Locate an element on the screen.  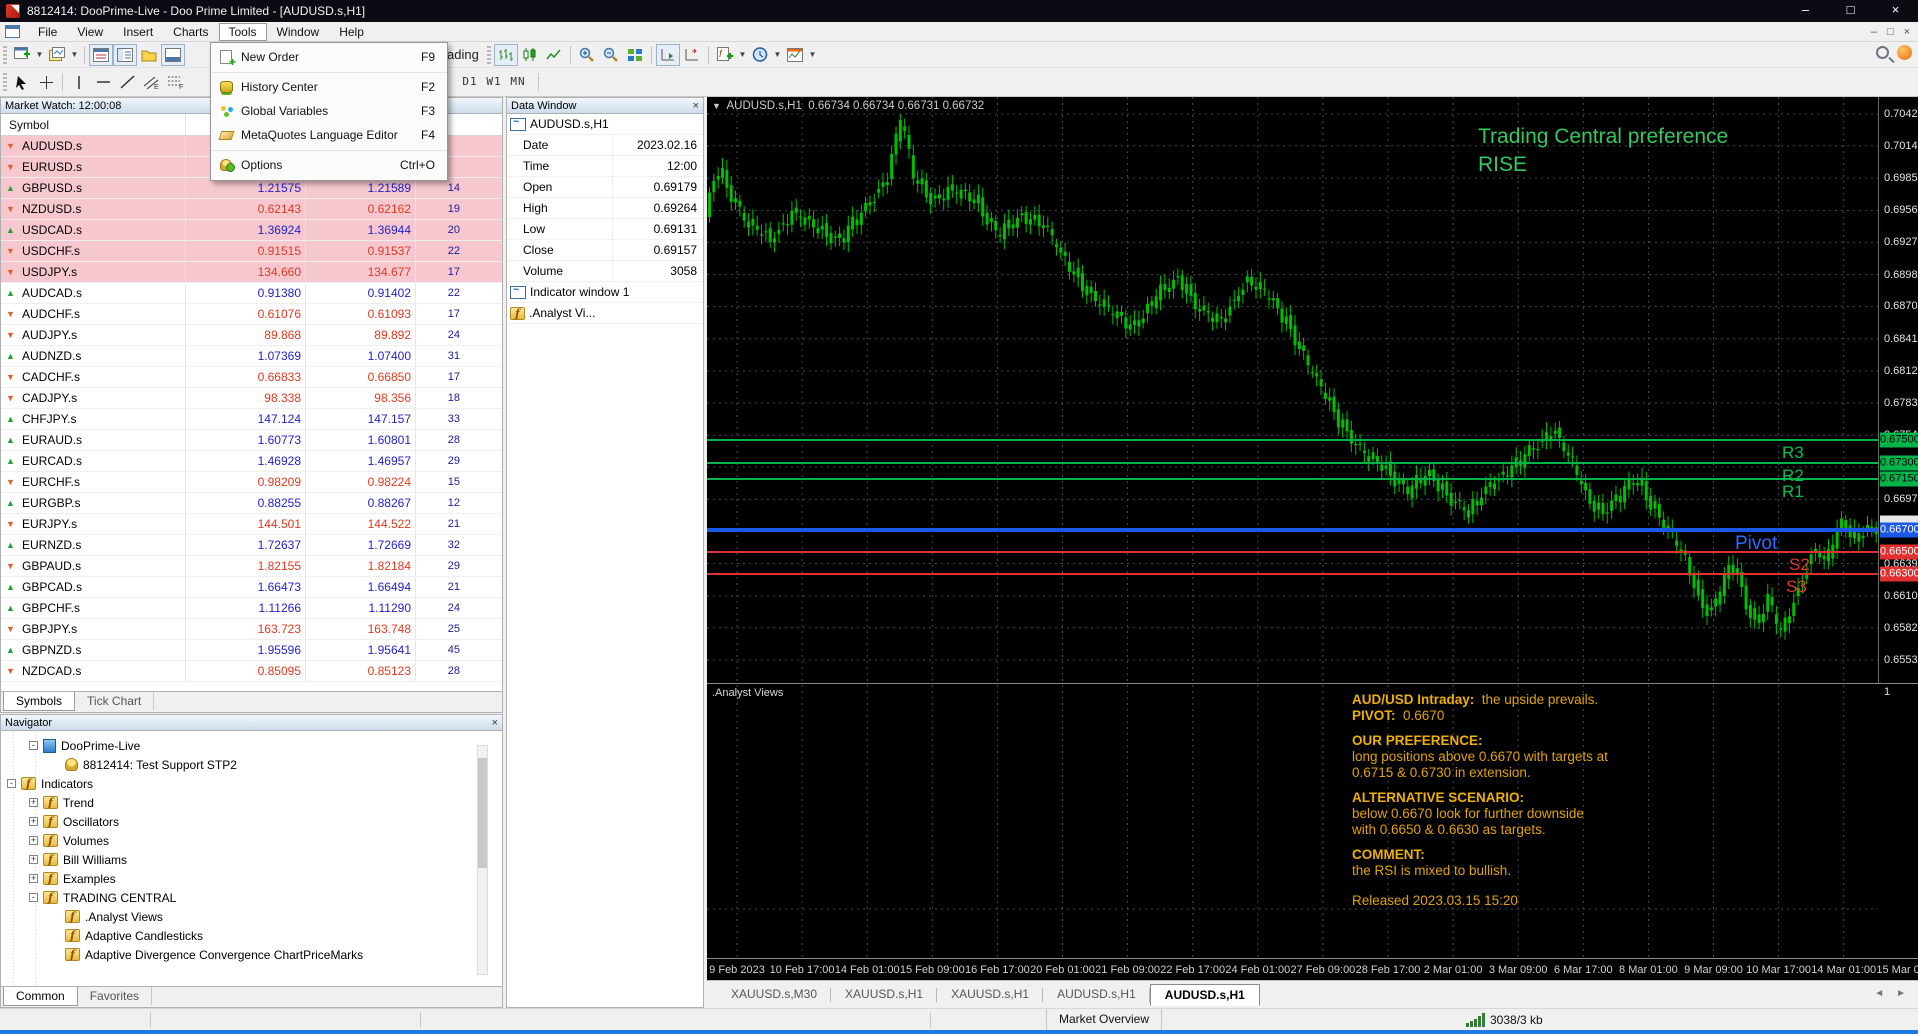
market-watch-row: NZDCAD.s 0.85095 0.85123 28 is located at coordinates (251, 671).